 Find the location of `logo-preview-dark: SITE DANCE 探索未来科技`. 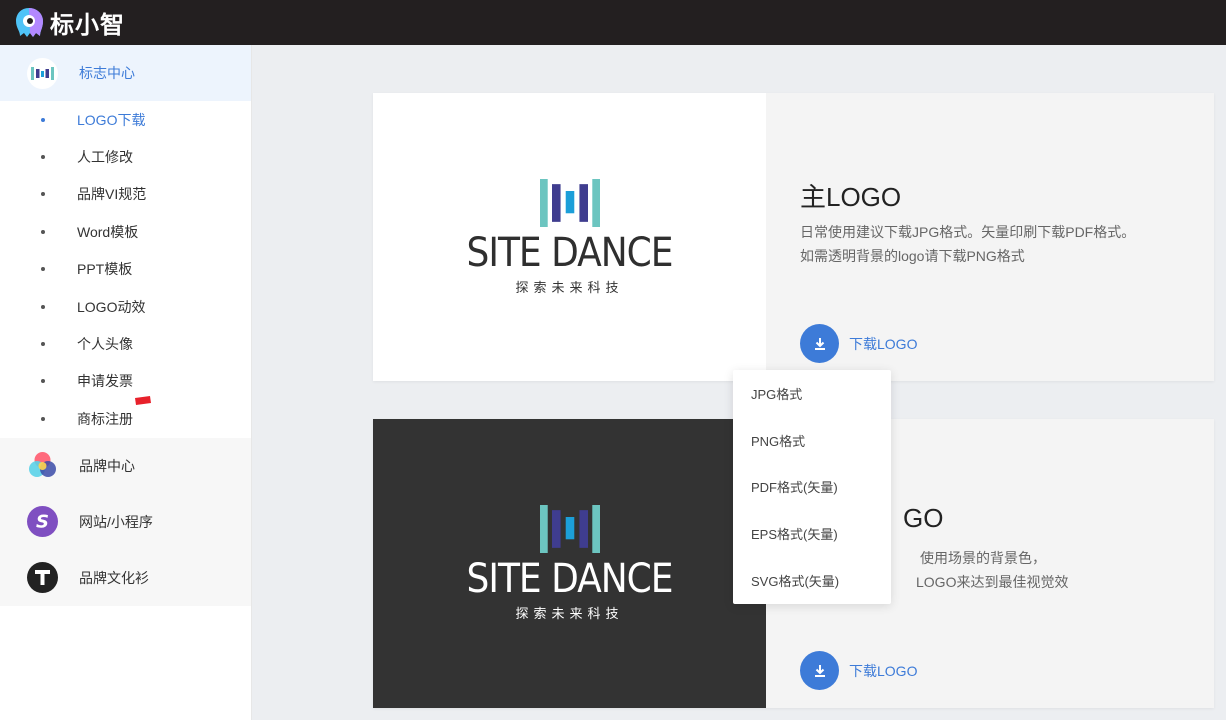

logo-preview-dark: SITE DANCE 探索未来科技 is located at coordinates (569, 563).